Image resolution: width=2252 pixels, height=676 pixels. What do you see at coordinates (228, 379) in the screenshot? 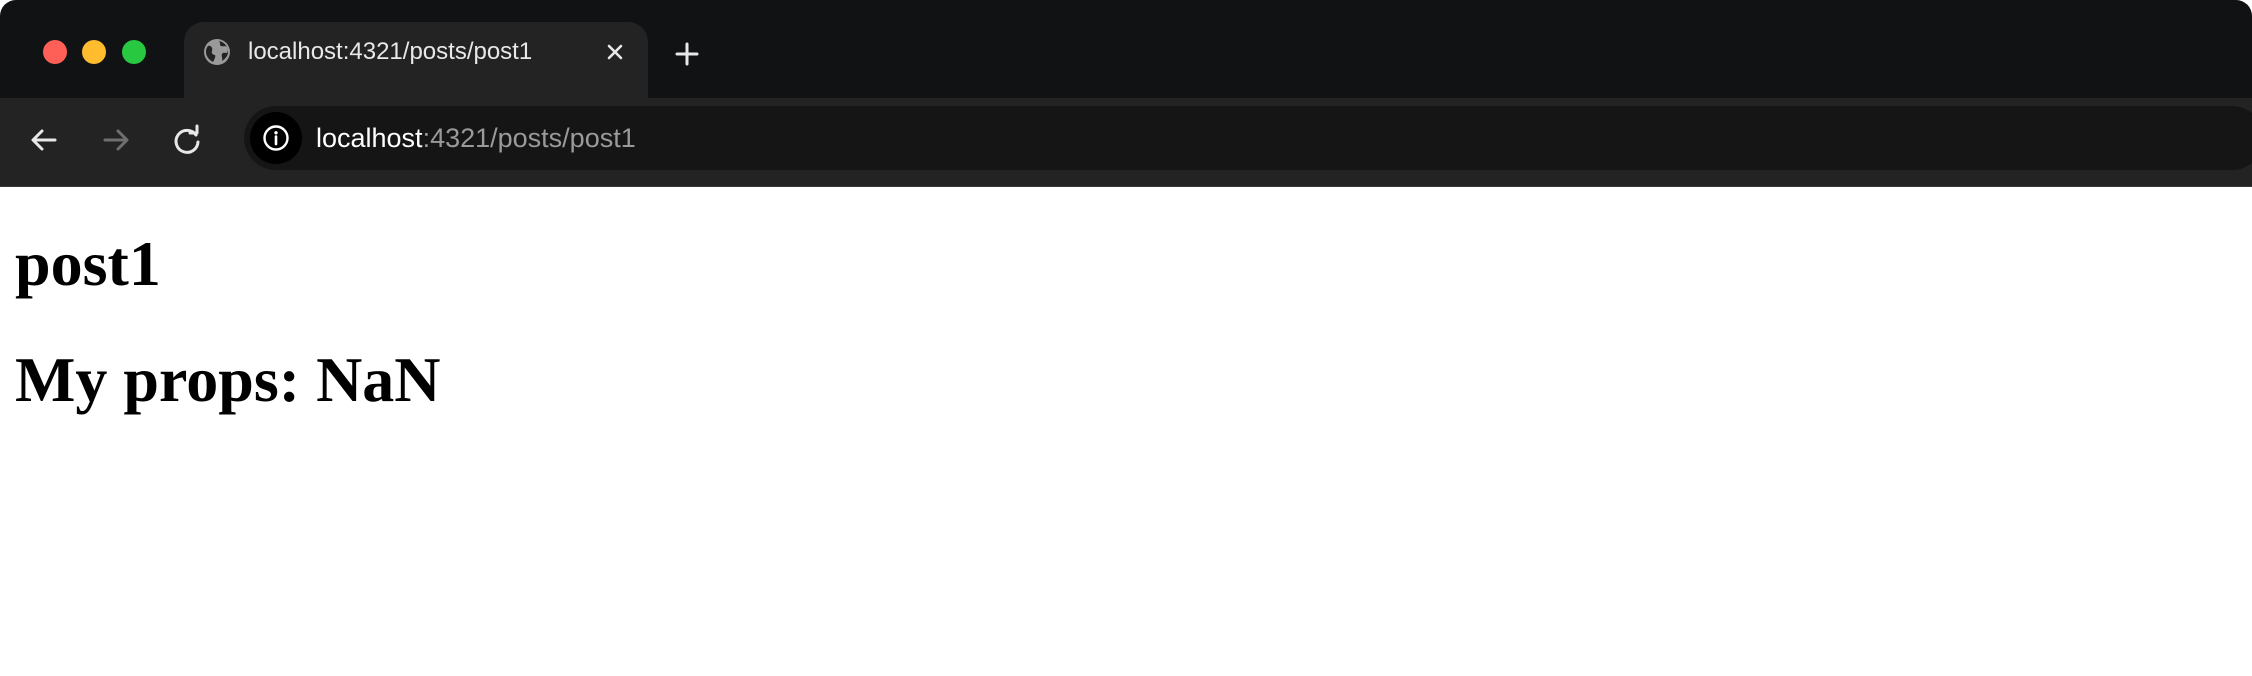
I see `props-heading: My props: NaN` at bounding box center [228, 379].